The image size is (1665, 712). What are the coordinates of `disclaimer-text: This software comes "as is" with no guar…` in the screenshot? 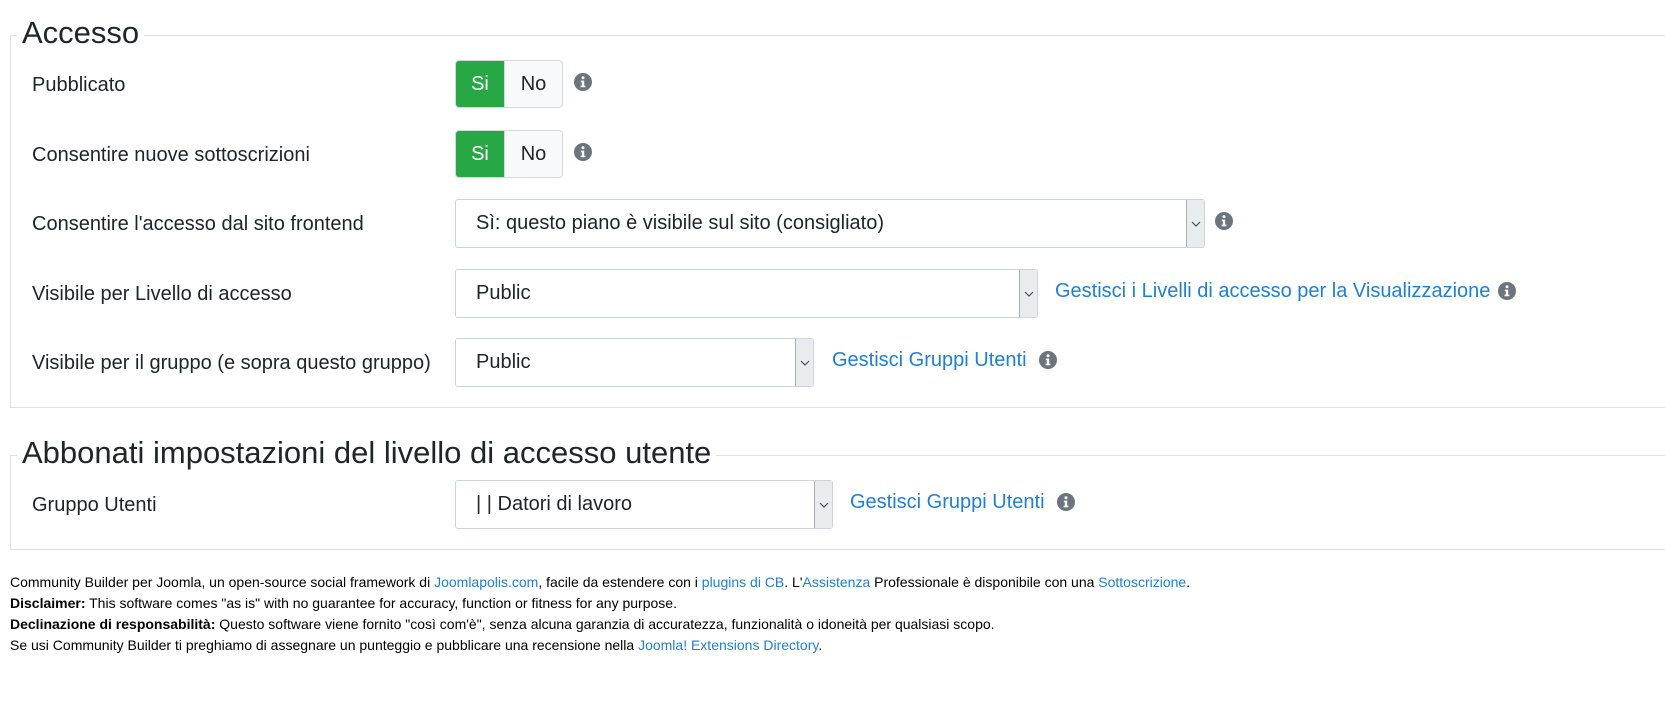 It's located at (381, 603).